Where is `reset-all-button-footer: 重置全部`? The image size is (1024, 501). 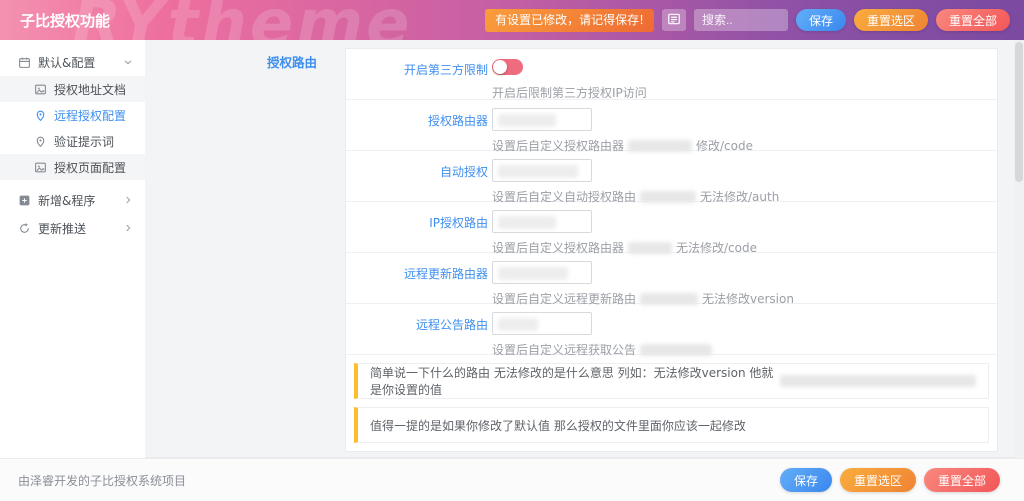 reset-all-button-footer: 重置全部 is located at coordinates (961, 480).